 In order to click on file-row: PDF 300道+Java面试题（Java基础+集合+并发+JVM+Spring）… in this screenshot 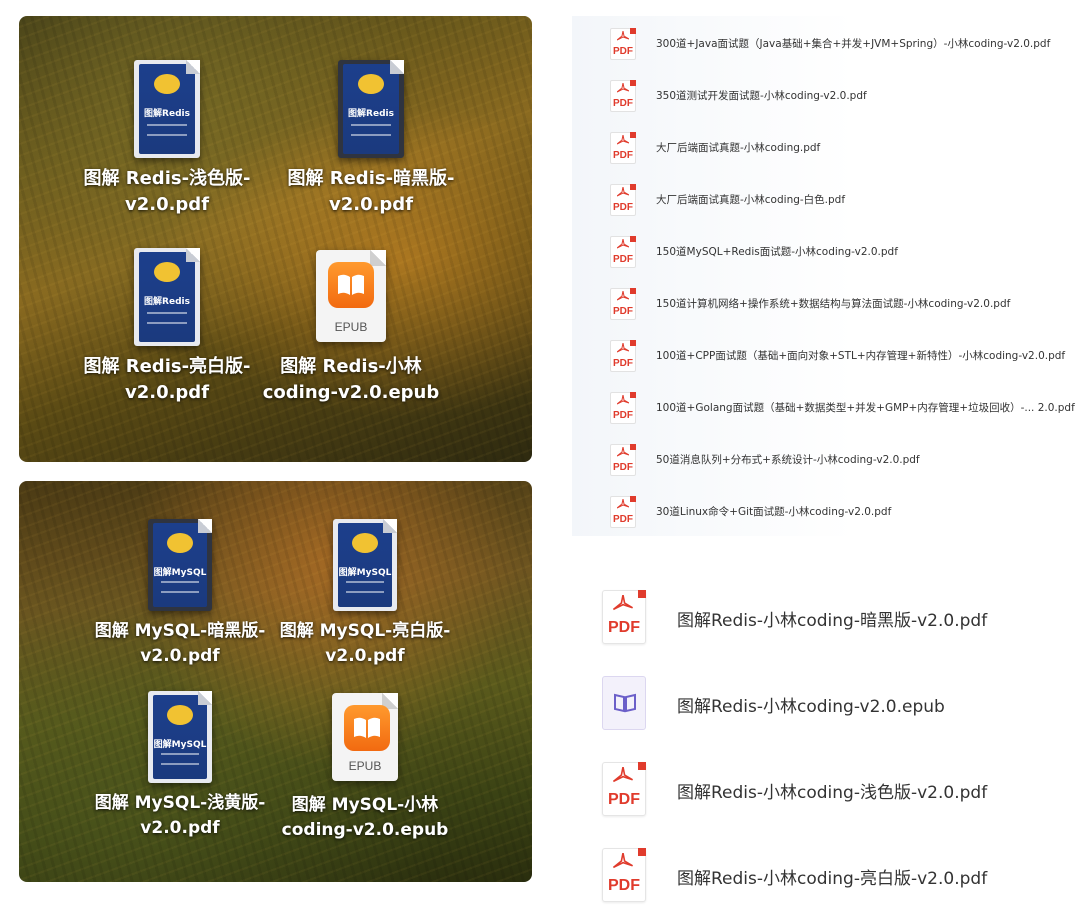, I will do `click(836, 46)`.